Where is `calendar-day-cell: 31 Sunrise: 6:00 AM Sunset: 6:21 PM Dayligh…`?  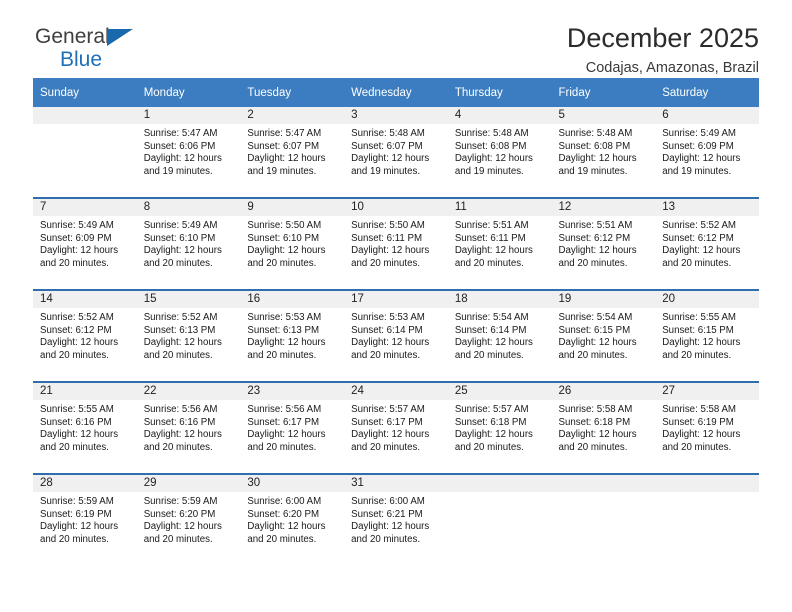
calendar-day-cell: 31 Sunrise: 6:00 AM Sunset: 6:21 PM Dayligh… is located at coordinates (396, 519).